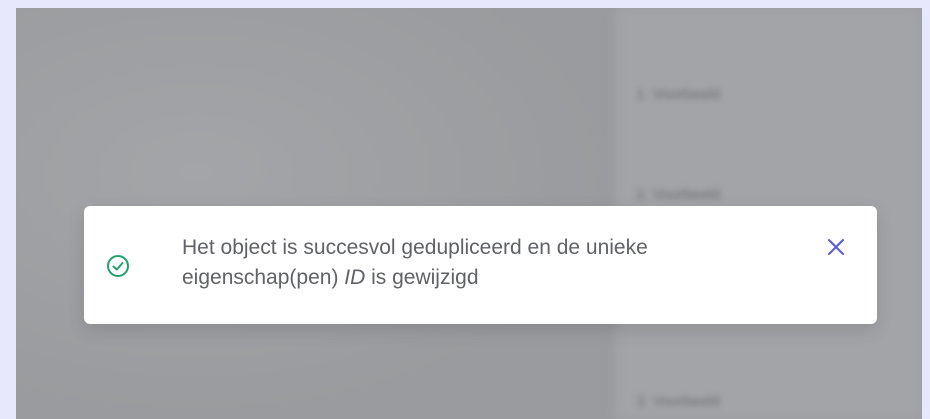  What do you see at coordinates (678, 401) in the screenshot?
I see `blurred-list-item: 3. Voorbeeld` at bounding box center [678, 401].